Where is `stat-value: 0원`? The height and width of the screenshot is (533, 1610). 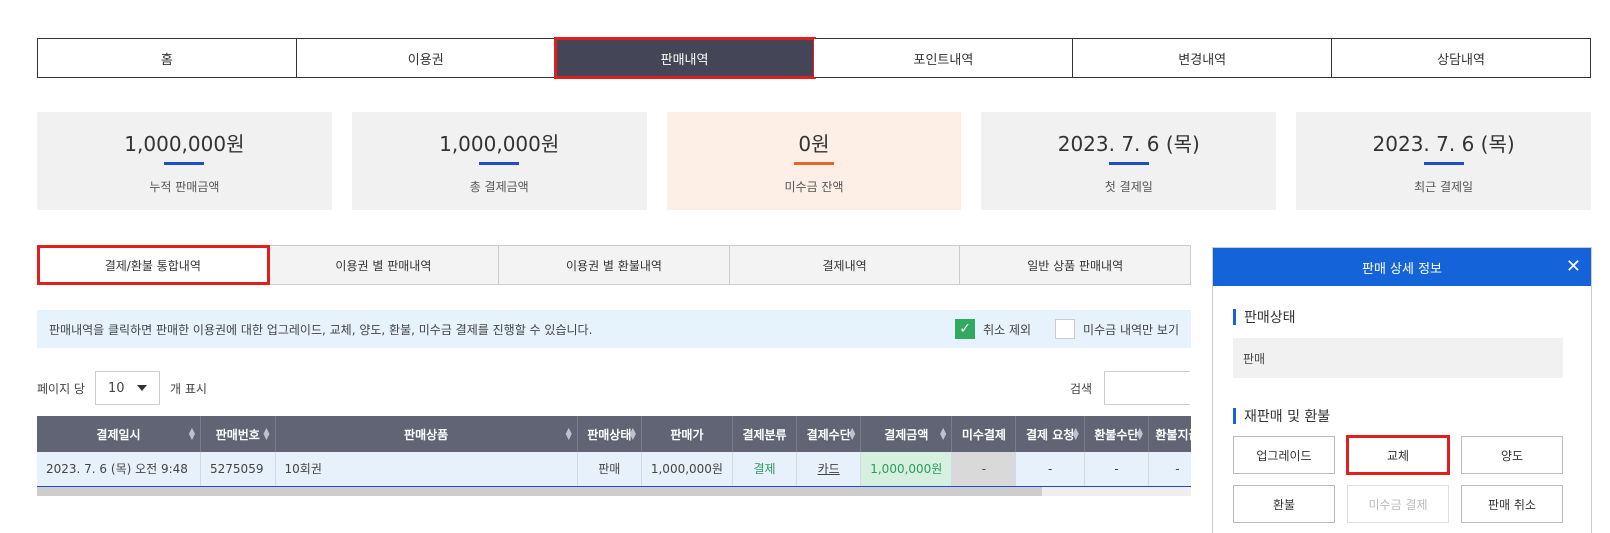
stat-value: 0원 is located at coordinates (814, 144).